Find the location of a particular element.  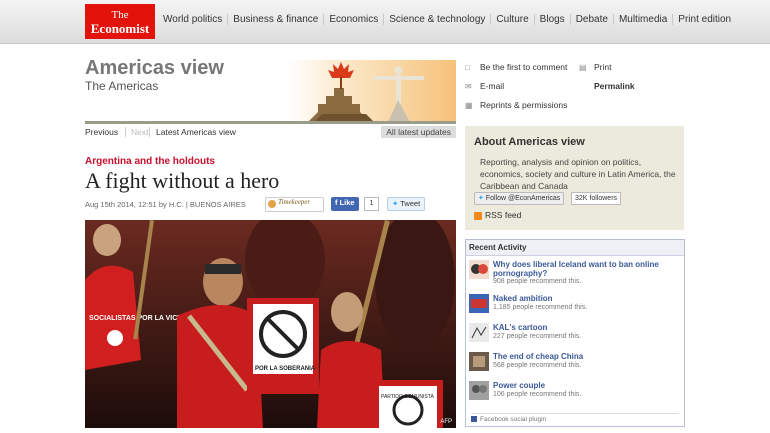

nav-blogs: Blogs is located at coordinates (551, 19).